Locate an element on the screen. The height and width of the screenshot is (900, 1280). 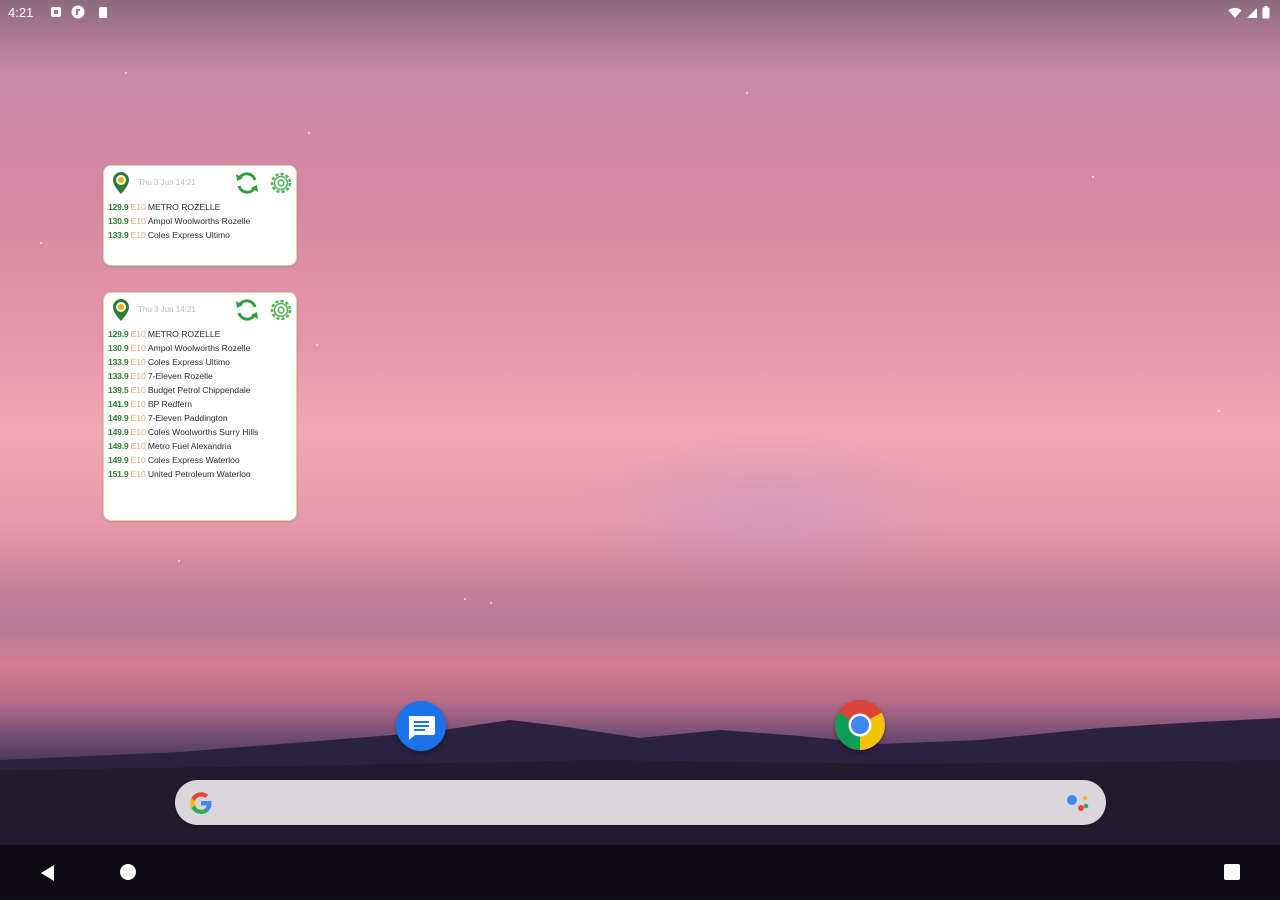
price-row: 139.5 E10 Budget Petrol Chippendale is located at coordinates (200, 390).